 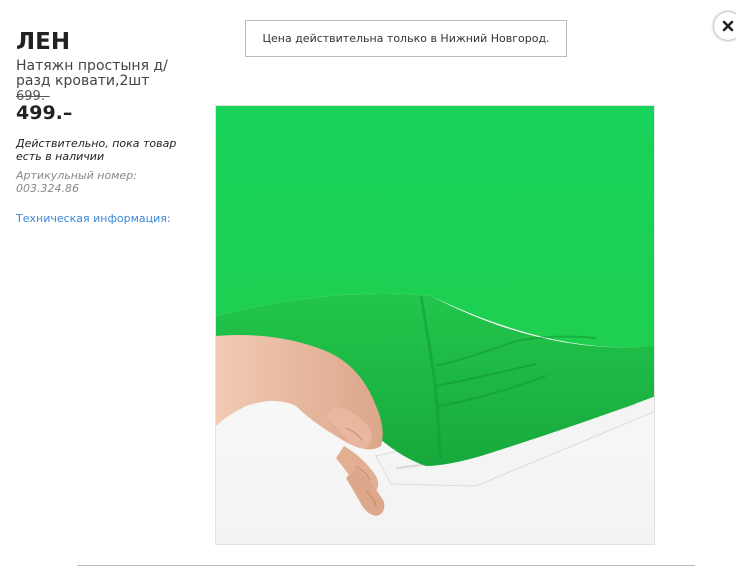 What do you see at coordinates (43, 42) in the screenshot?
I see `product-name: ЛЕН` at bounding box center [43, 42].